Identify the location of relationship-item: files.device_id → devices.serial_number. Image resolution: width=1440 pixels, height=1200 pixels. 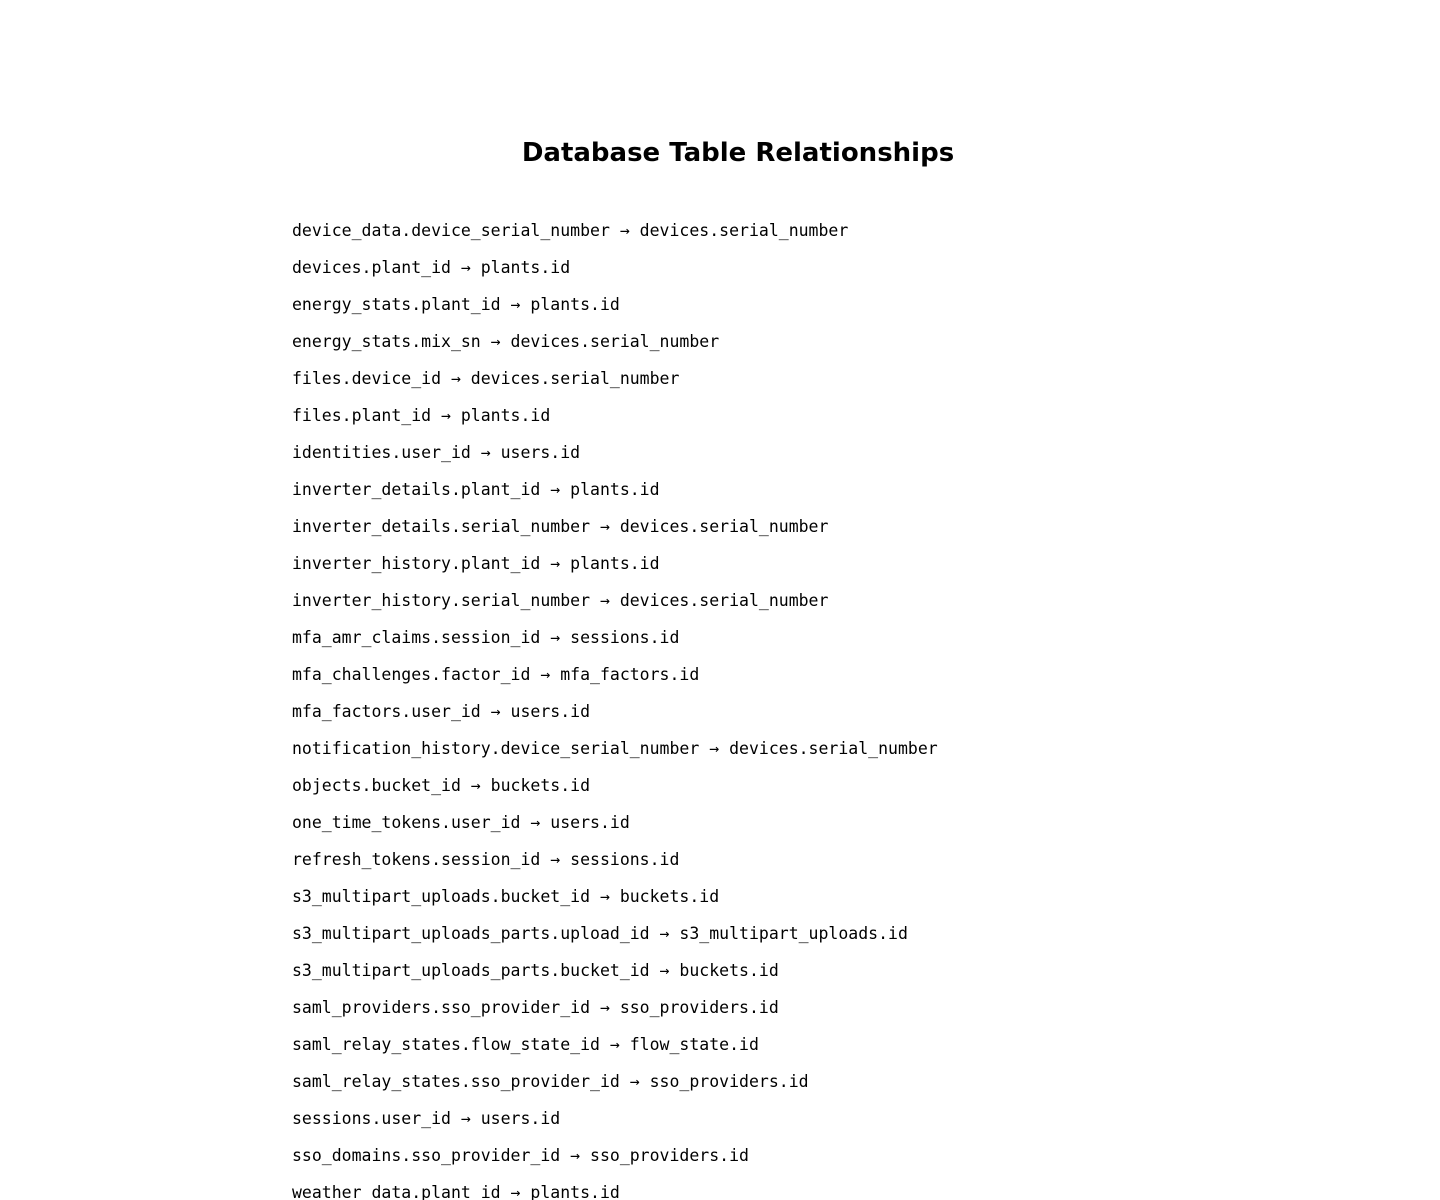
(486, 378).